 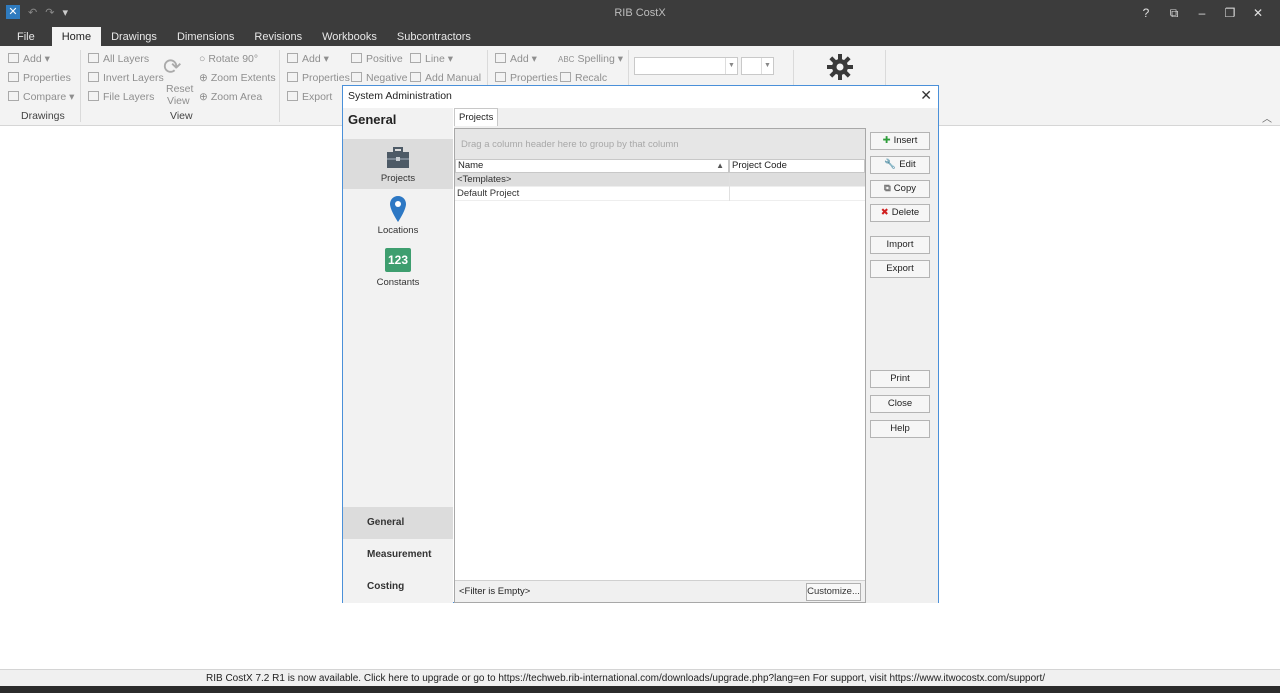 I want to click on file-layers-button: File Layers, so click(x=121, y=97).